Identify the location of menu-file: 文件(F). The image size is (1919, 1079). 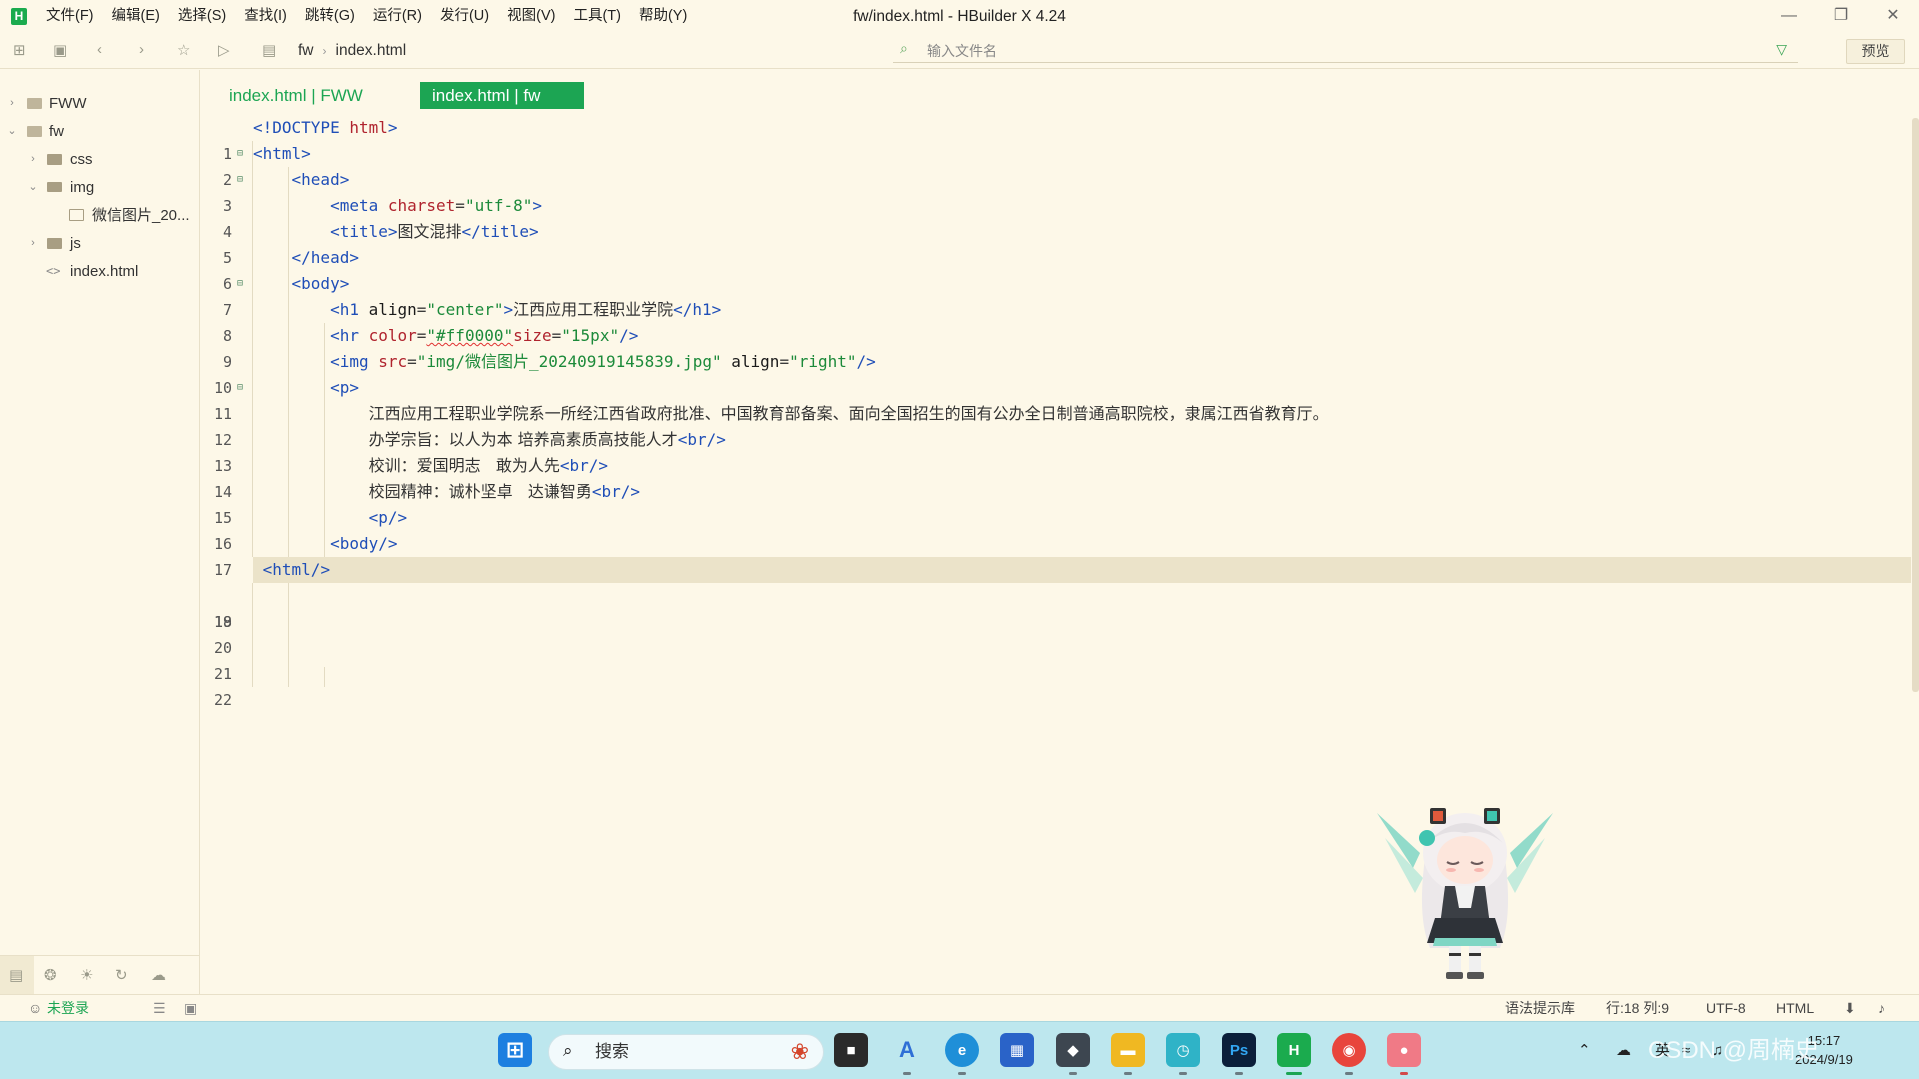
(70, 16).